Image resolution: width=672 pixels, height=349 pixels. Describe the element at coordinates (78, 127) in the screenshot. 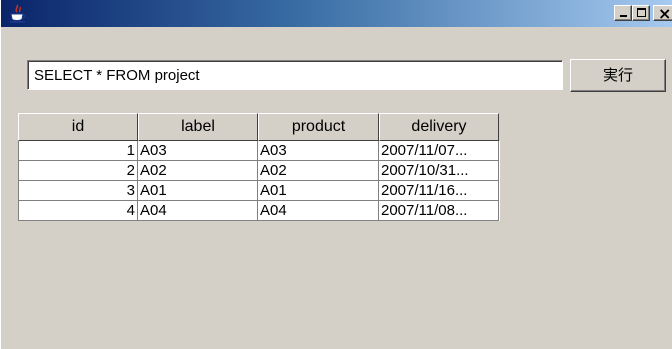

I see `column-header-id: id` at that location.